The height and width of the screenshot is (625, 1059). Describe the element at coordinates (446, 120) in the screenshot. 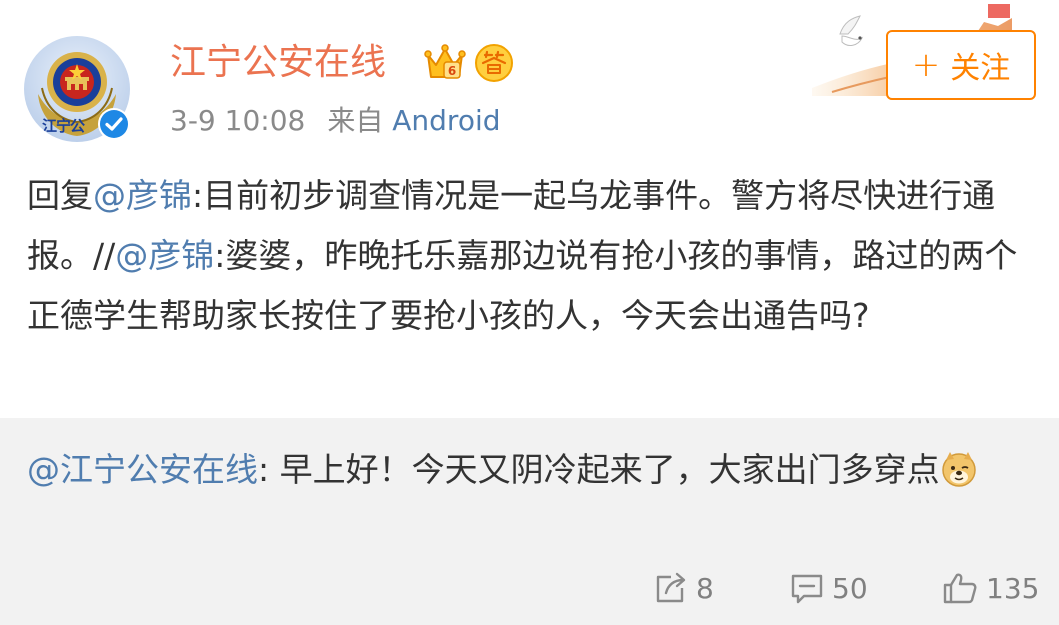

I see `post-source: Android` at that location.